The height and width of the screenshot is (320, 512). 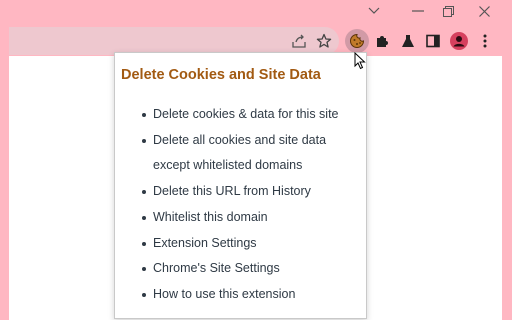 I want to click on chevron-down-icon, so click(x=374, y=11).